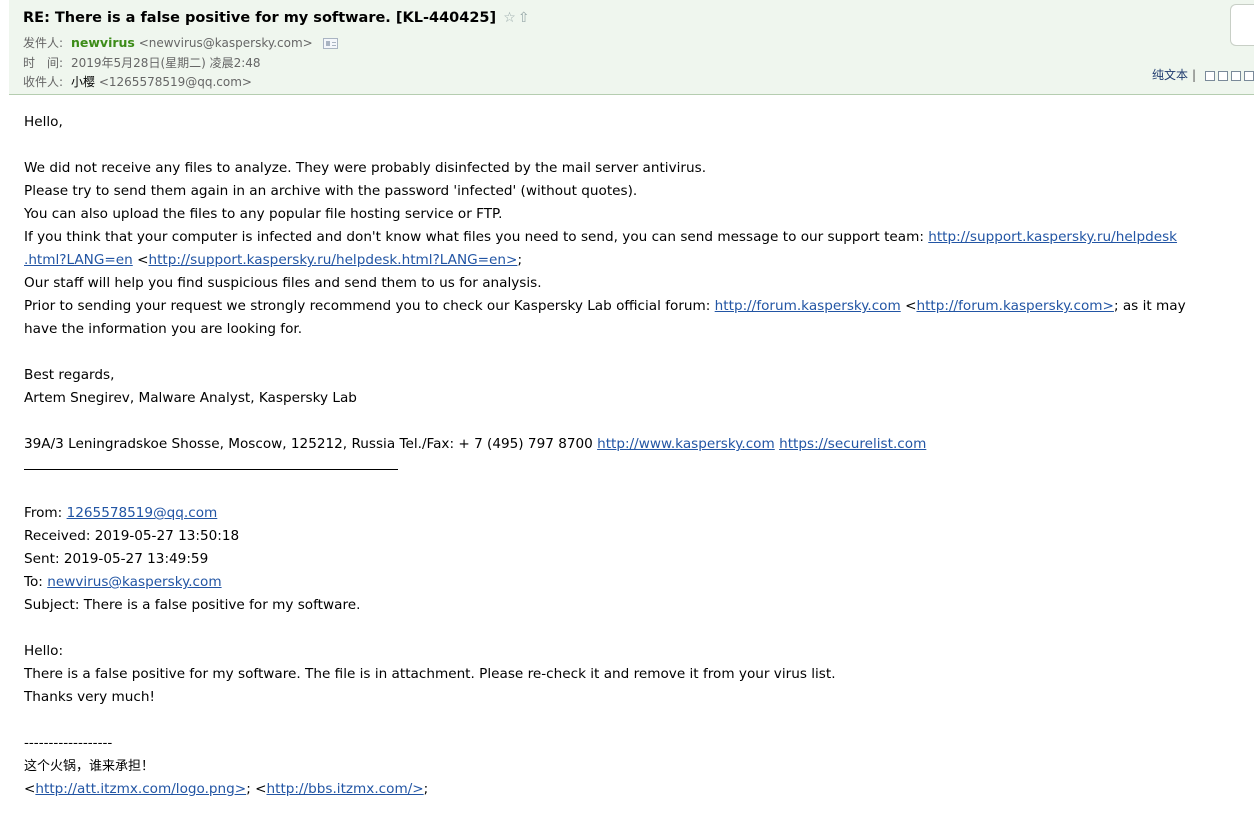 The width and height of the screenshot is (1254, 825). What do you see at coordinates (116, 559) in the screenshot?
I see `quoted-sent: Sent: 2019-05-27 13:49:59` at bounding box center [116, 559].